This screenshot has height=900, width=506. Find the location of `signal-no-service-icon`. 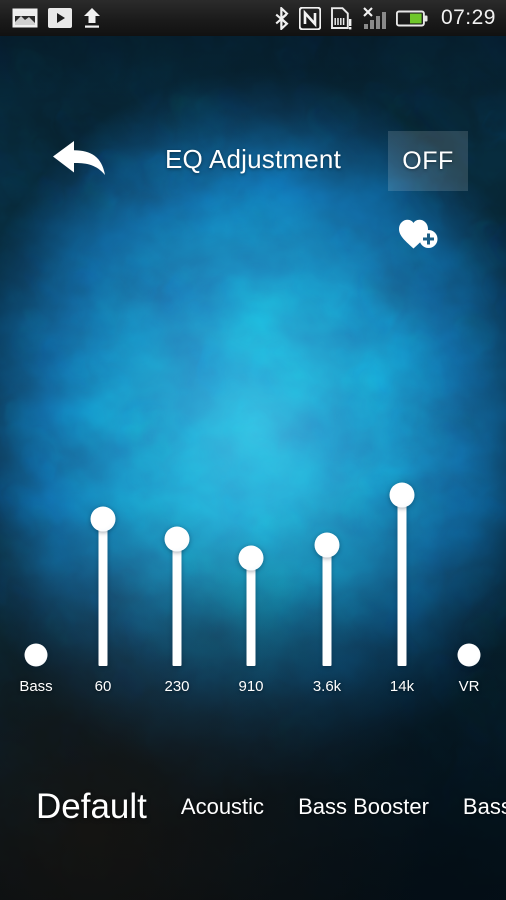

signal-no-service-icon is located at coordinates (374, 17).